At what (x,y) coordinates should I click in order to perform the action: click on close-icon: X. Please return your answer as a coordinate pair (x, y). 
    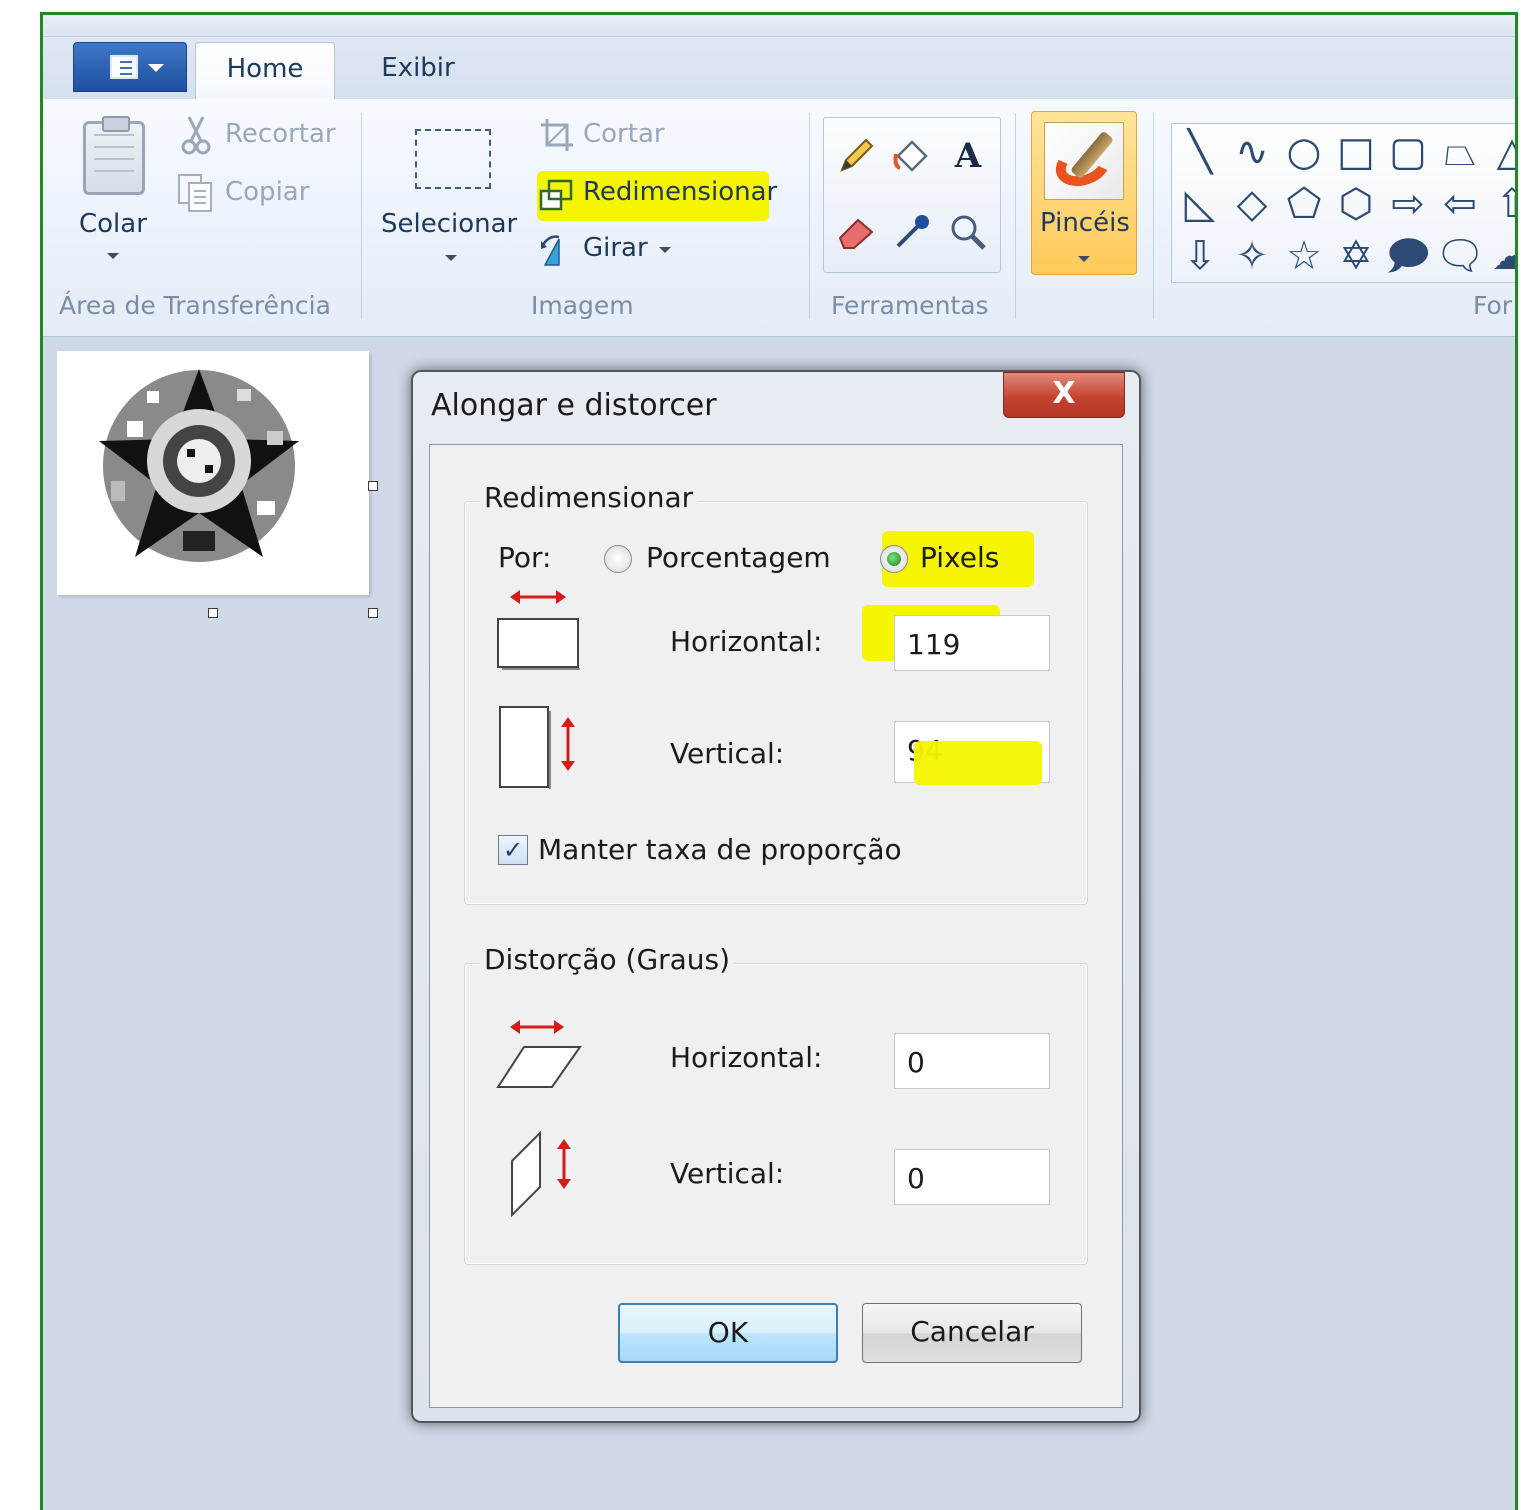
    Looking at the image, I should click on (1064, 393).